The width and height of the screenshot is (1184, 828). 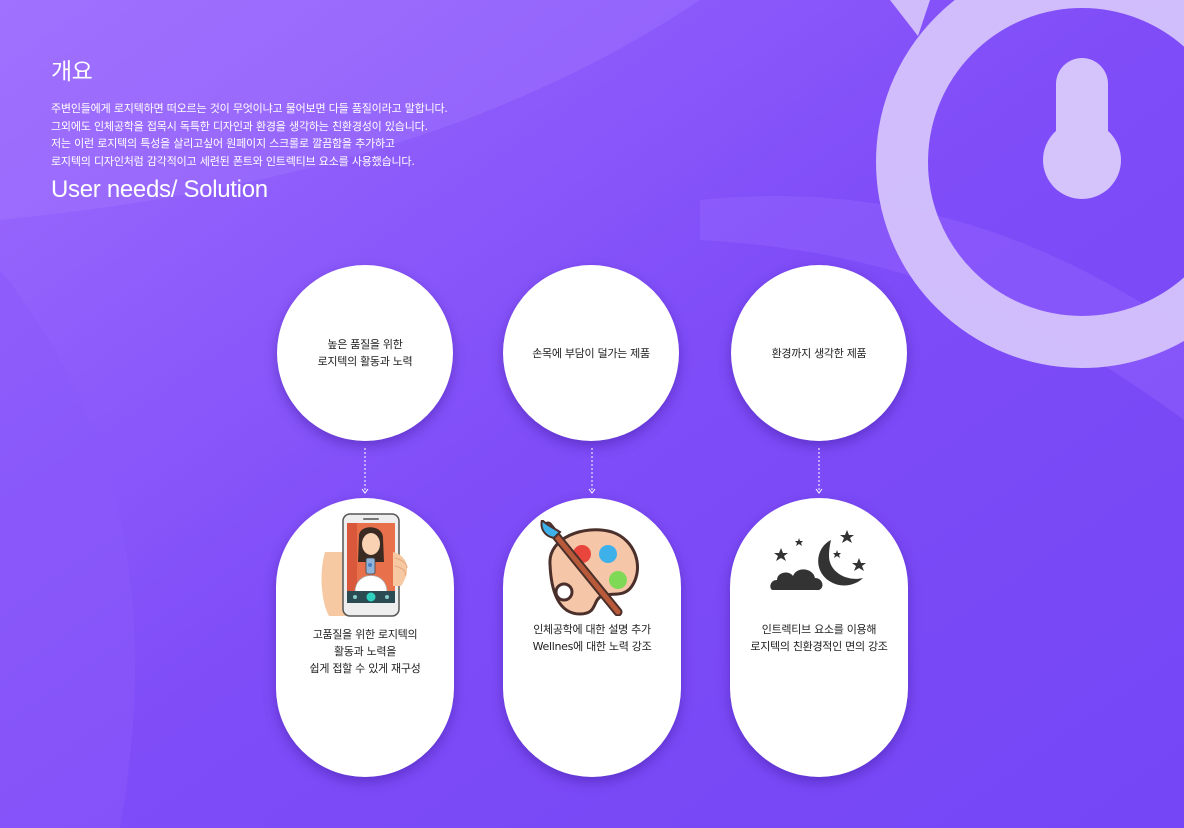 I want to click on solution-text: 인트렉티브 요소를 이용해 로지텍의 친환경적인 면의 강조, so click(x=819, y=638).